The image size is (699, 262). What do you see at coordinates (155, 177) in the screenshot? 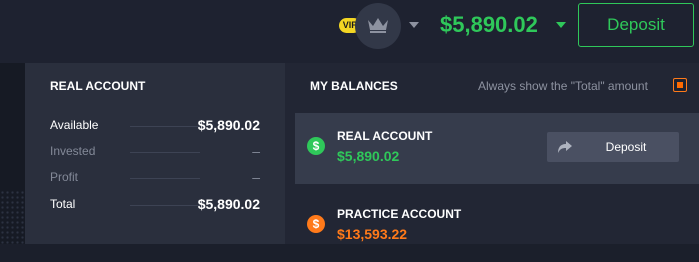
I see `summary-row-profit: Profit –` at bounding box center [155, 177].